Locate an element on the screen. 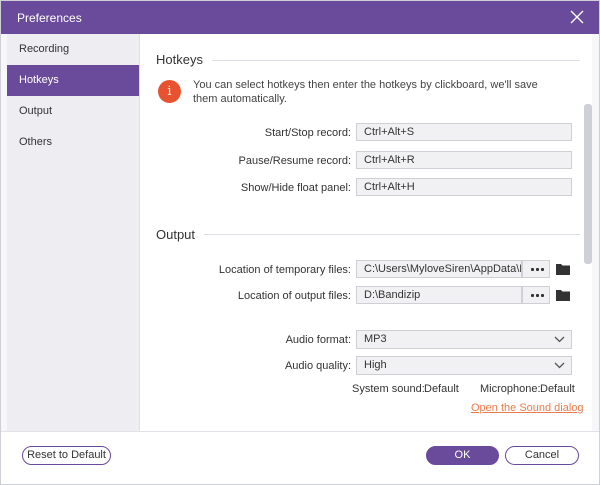  temp-location-label: Location of temporary files: is located at coordinates (284, 270).